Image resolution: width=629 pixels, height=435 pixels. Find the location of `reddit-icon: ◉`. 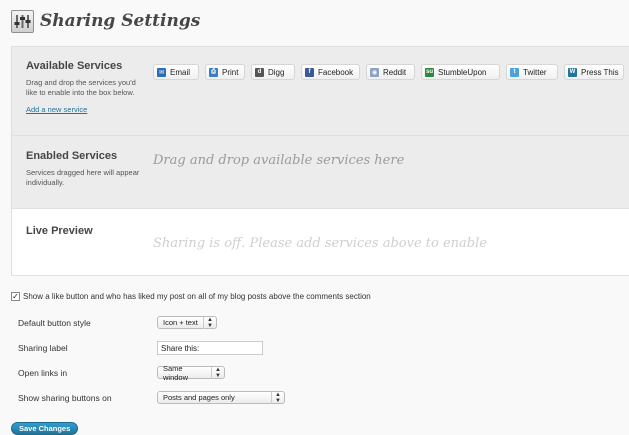

reddit-icon: ◉ is located at coordinates (374, 72).